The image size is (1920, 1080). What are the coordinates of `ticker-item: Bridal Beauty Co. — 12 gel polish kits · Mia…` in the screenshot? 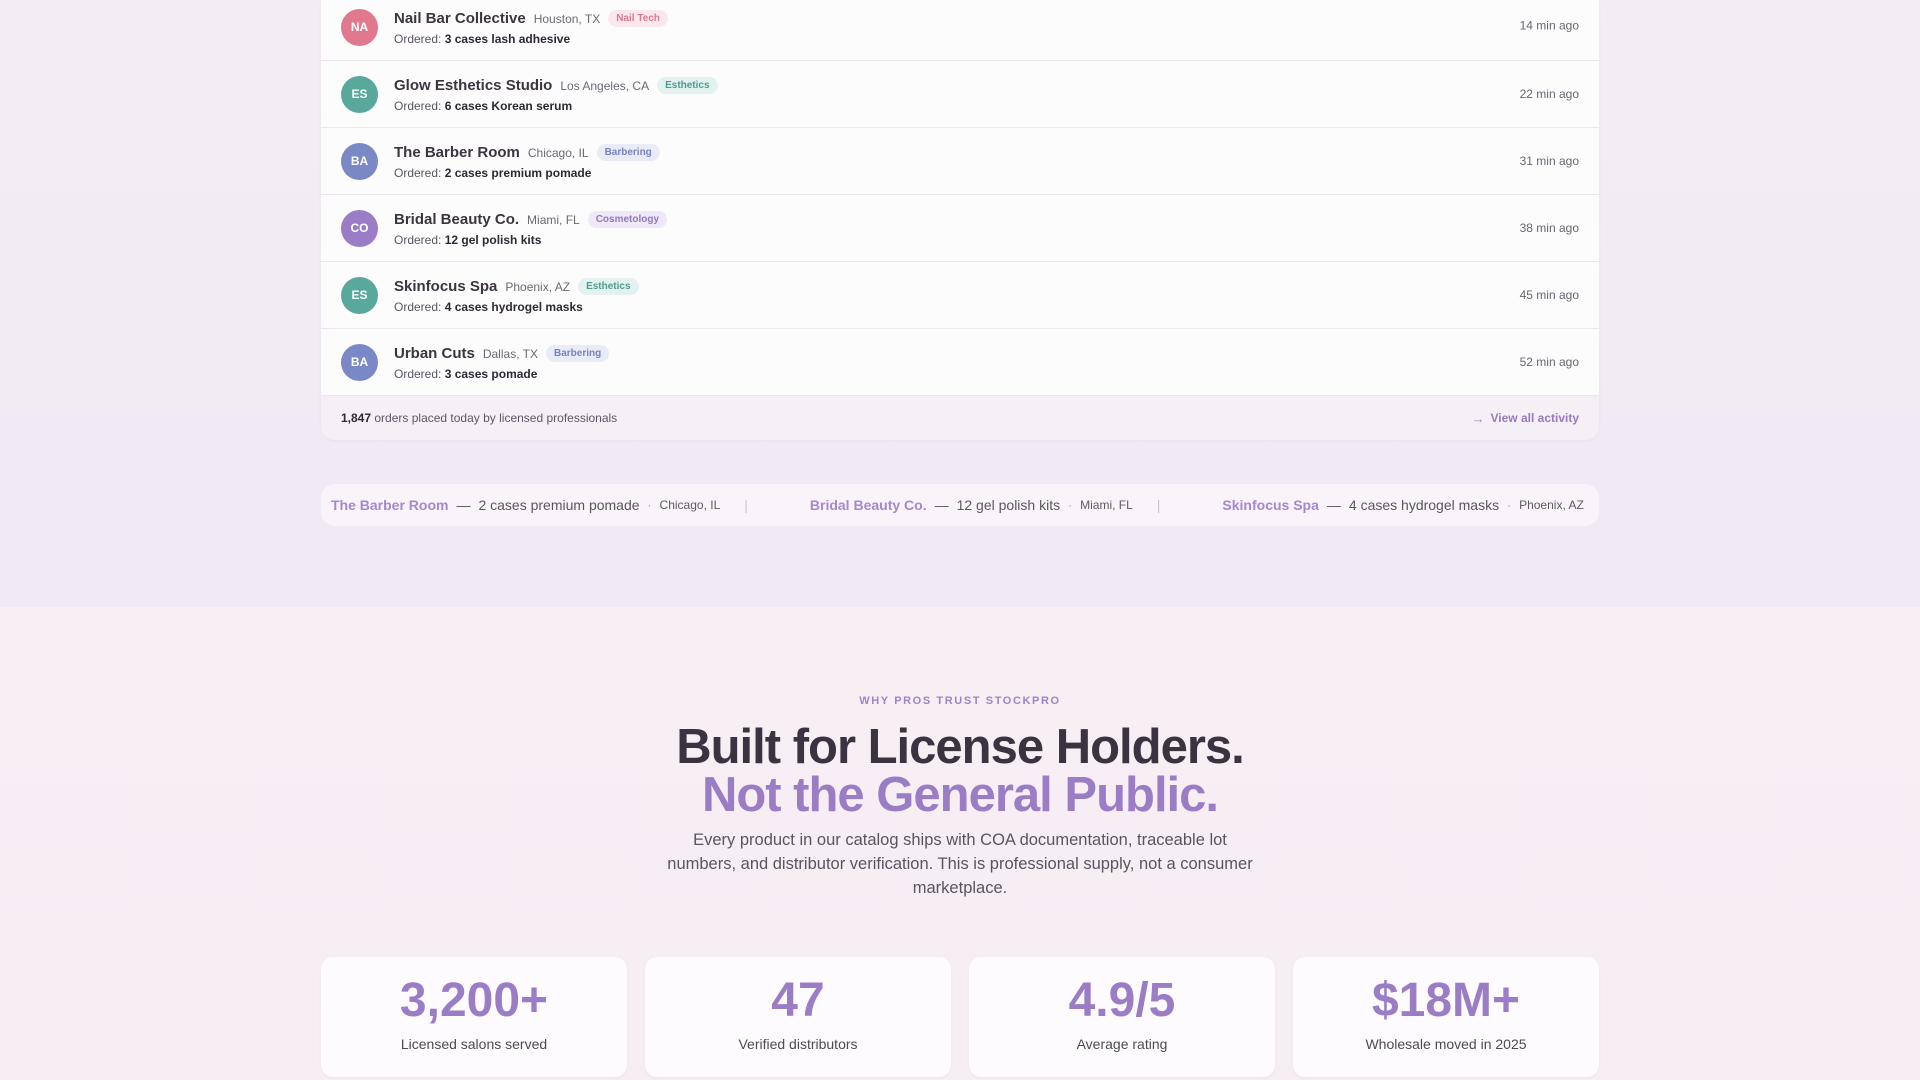 It's located at (971, 505).